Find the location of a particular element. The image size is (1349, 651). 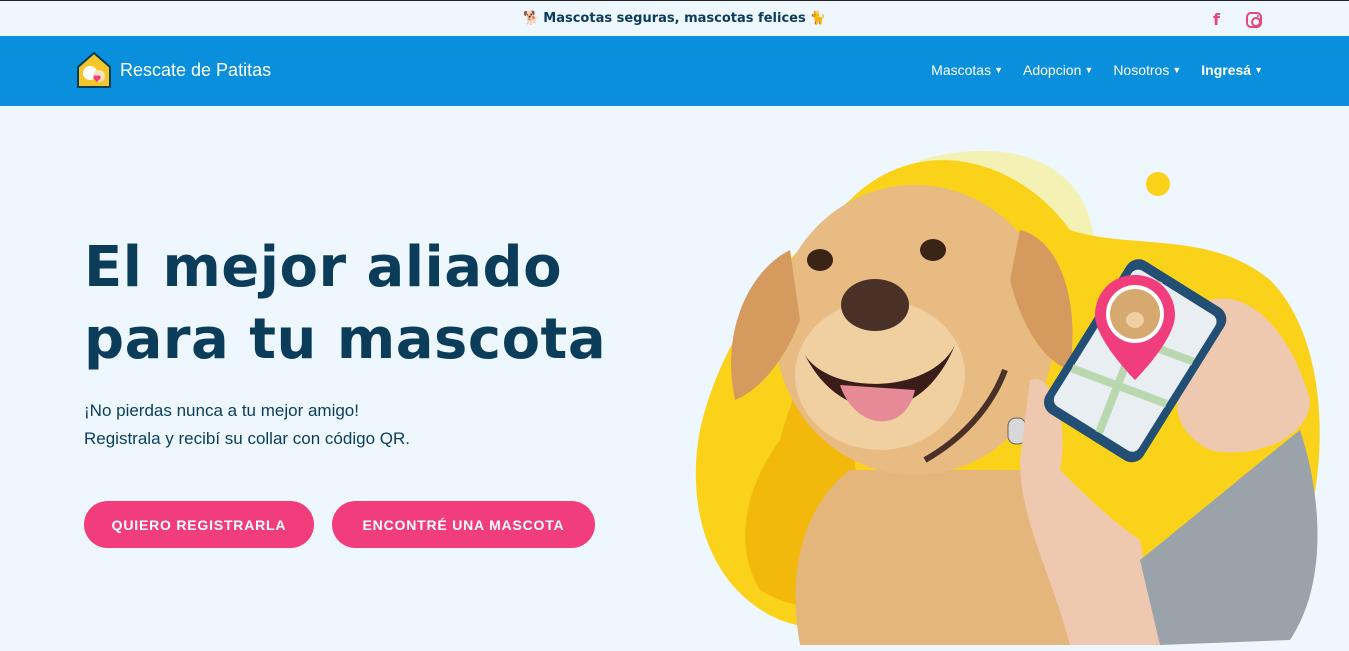

top-strip: 🐕 Mascotas seguras, mascotas felices 🐈 f is located at coordinates (674, 18).